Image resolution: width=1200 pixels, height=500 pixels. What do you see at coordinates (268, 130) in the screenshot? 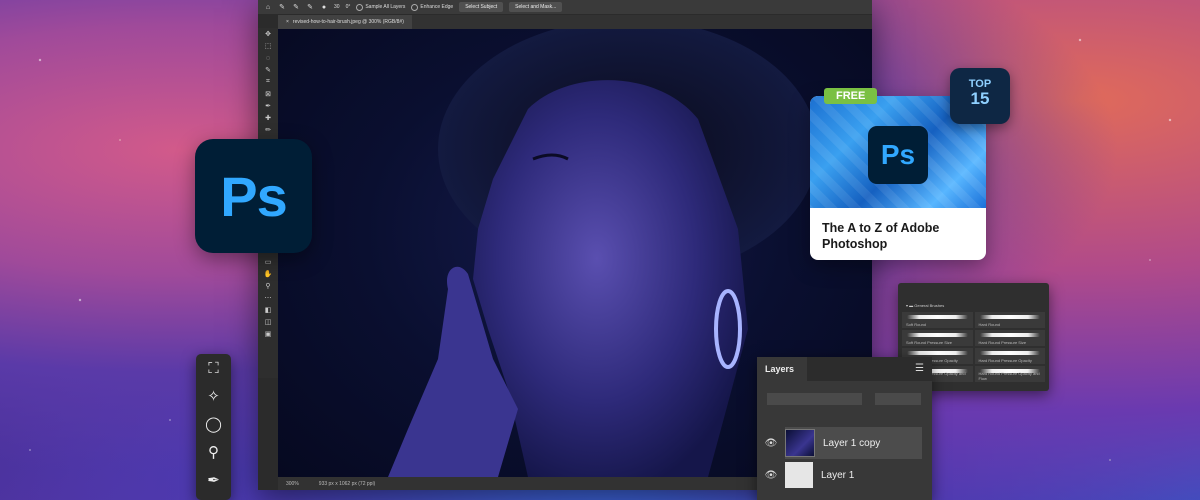
I see `brush-tool-icon: ✏` at bounding box center [268, 130].